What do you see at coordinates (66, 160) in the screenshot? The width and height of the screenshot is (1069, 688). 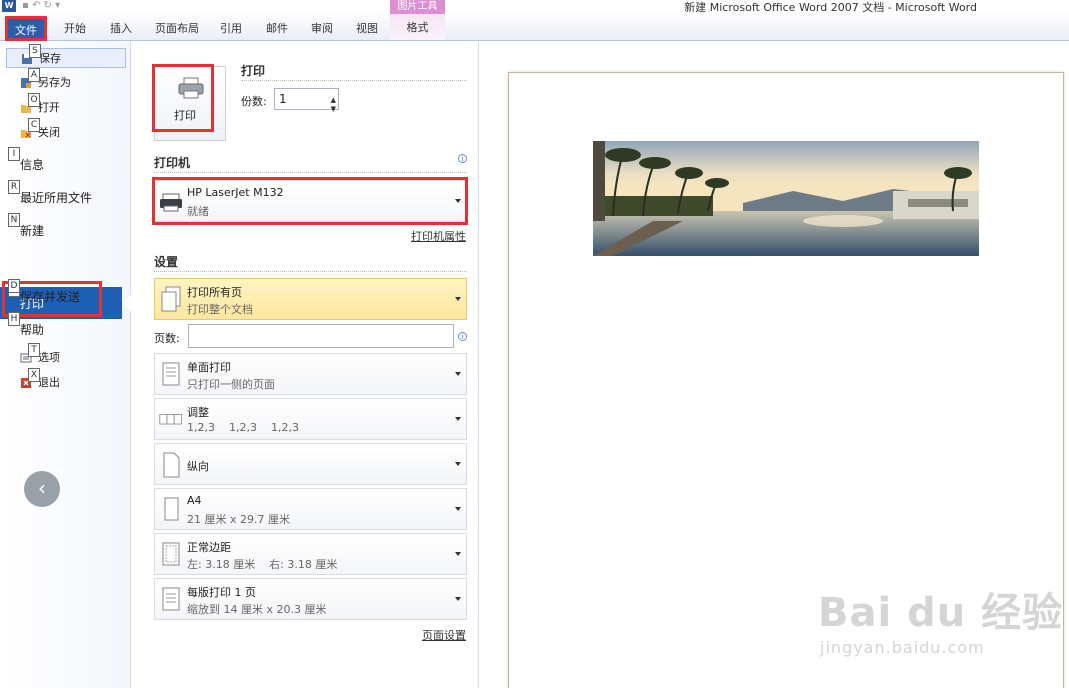 I see `nav-info: 信息 I` at bounding box center [66, 160].